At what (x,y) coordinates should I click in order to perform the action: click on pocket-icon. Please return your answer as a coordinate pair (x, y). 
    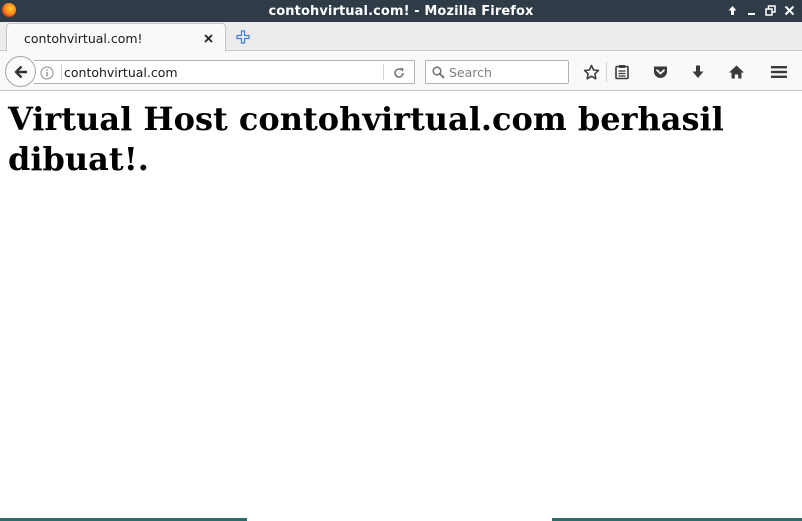
    Looking at the image, I should click on (660, 72).